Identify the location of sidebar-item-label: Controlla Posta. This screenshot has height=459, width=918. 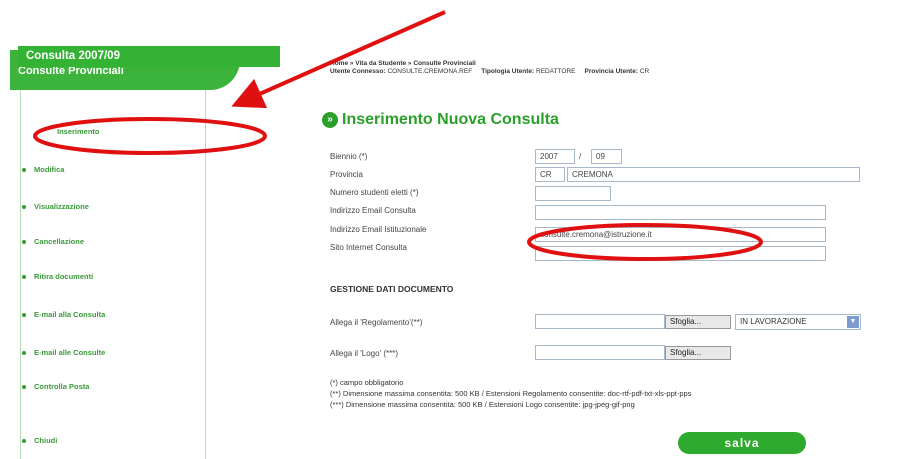
(62, 386).